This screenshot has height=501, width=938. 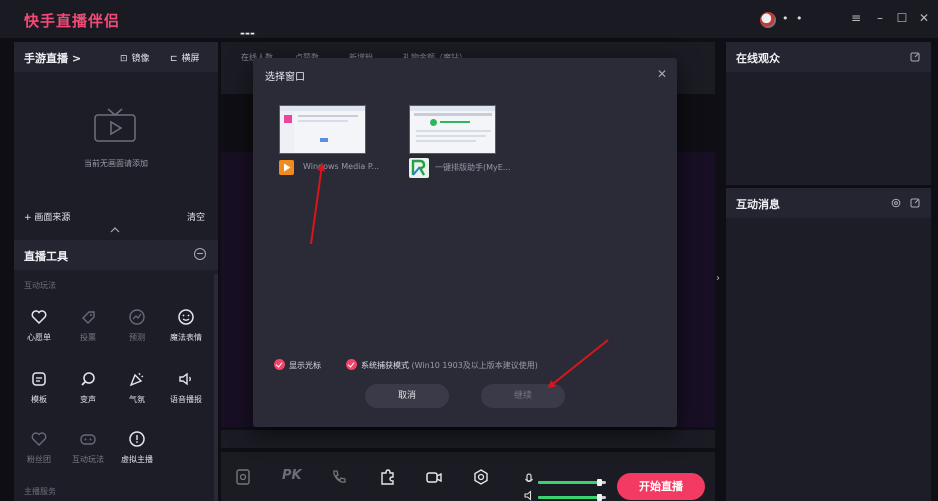 What do you see at coordinates (305, 365) in the screenshot?
I see `show-cursor-label: 显示光标` at bounding box center [305, 365].